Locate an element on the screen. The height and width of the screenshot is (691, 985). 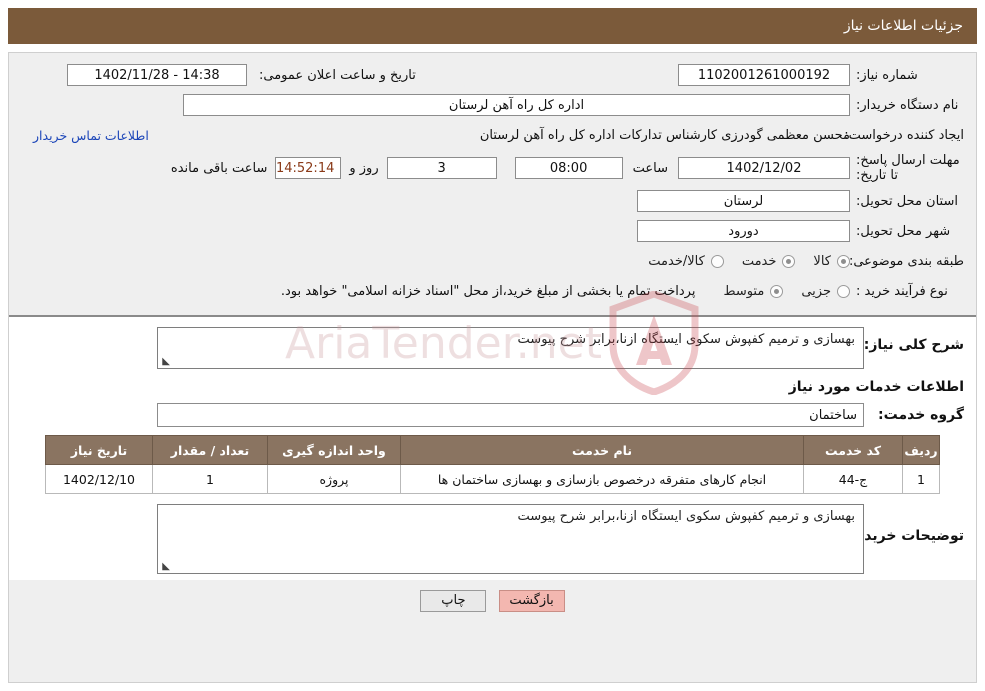
print-button: چاپ is located at coordinates (453, 601).